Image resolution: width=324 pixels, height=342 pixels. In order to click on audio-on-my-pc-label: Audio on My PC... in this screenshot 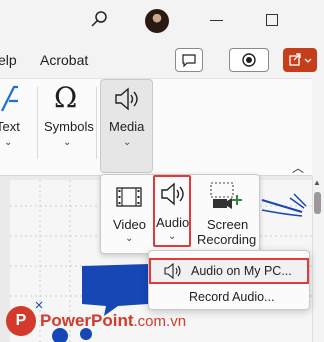, I will do `click(241, 271)`.